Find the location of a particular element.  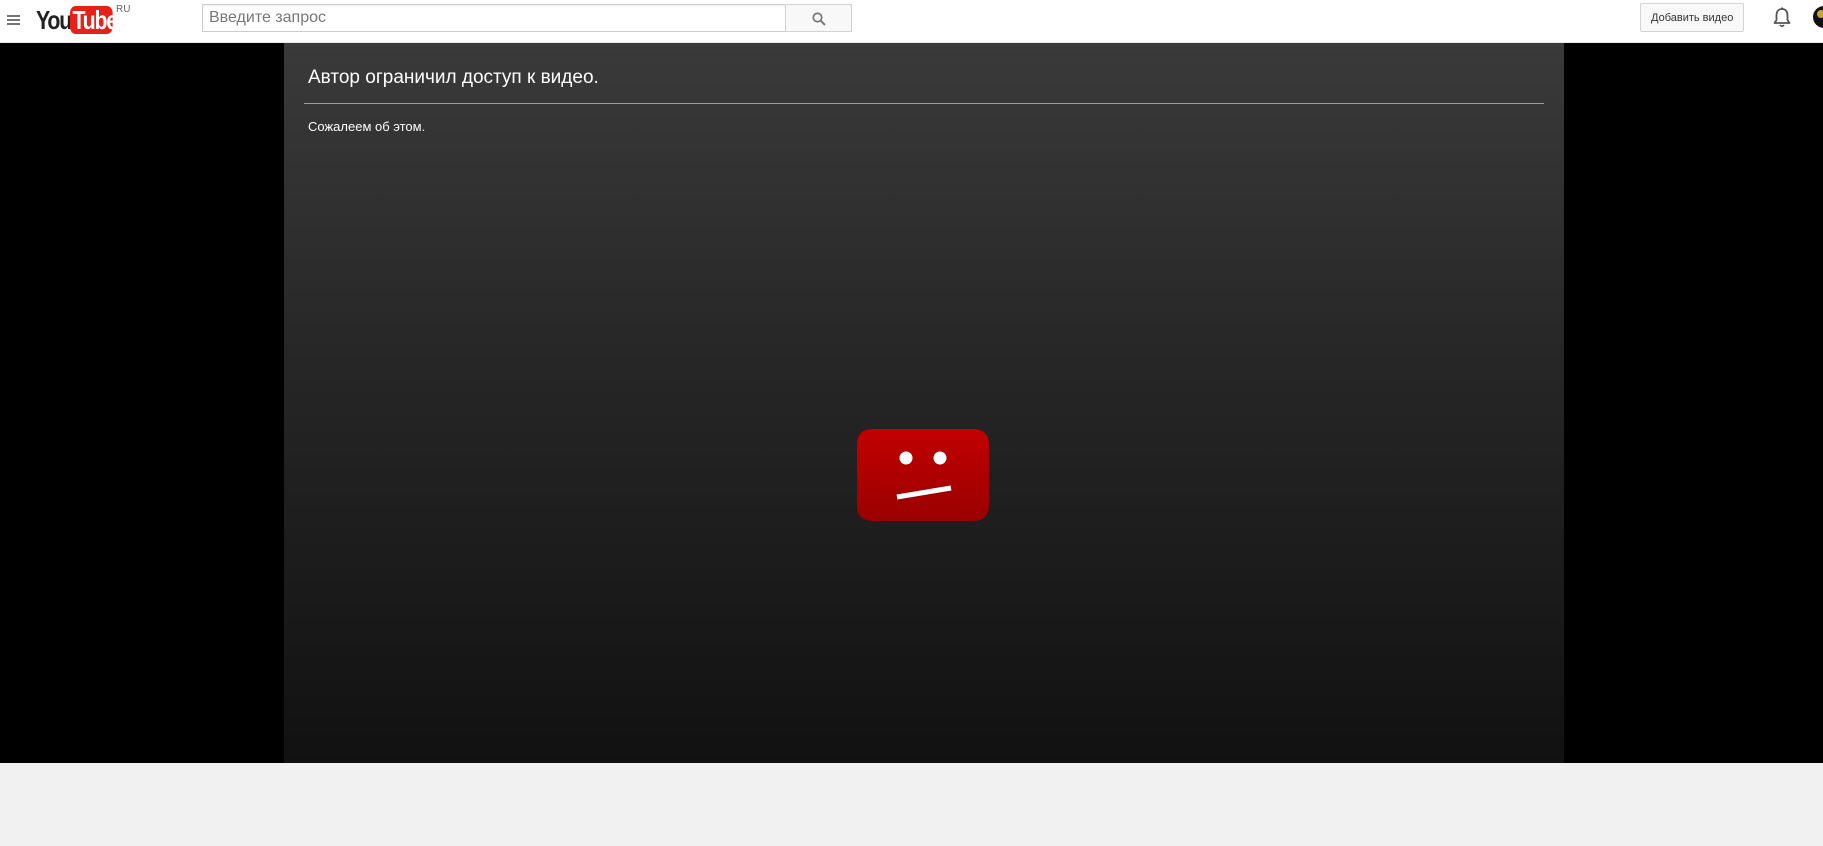

youtube-logo: You Tube RU is located at coordinates (83, 20).